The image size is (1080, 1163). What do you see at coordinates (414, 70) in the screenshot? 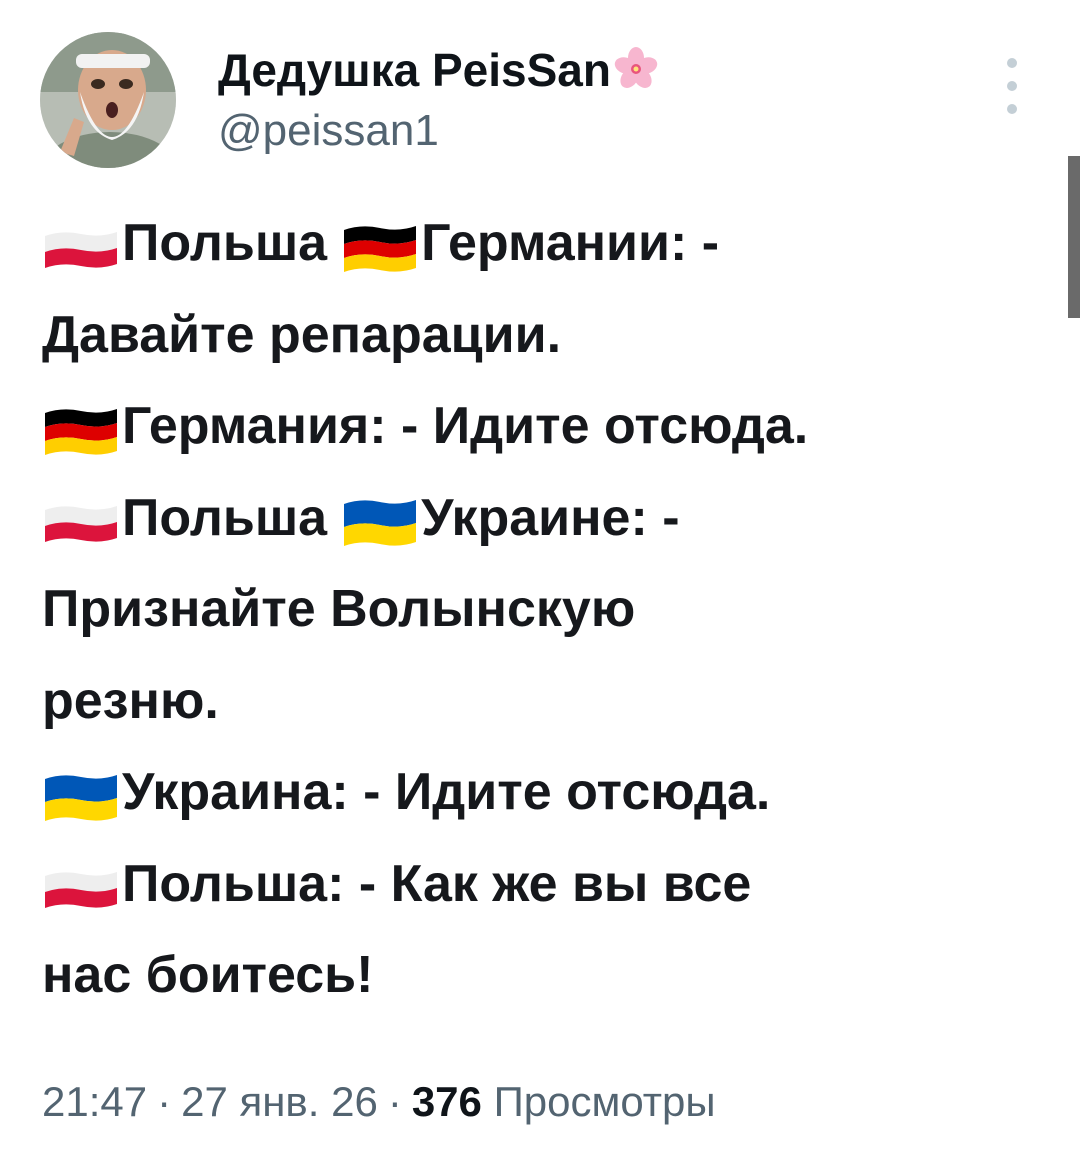
I see `author-name-text: Дедушка PeisSan` at bounding box center [414, 70].